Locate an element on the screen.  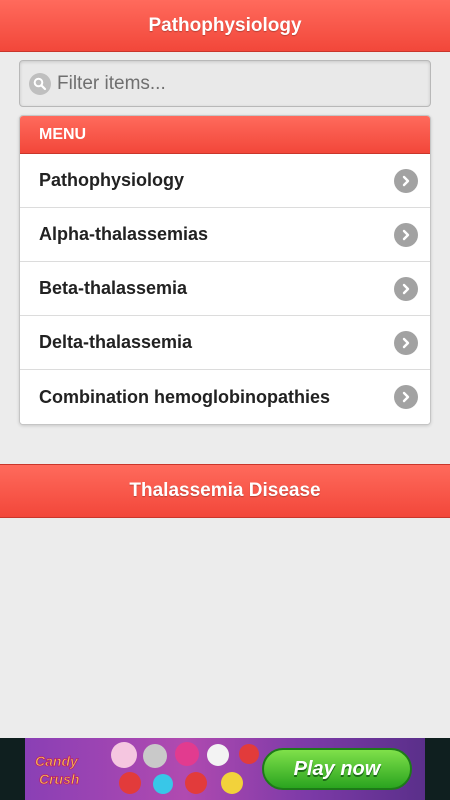
candy-crush-logo: Candy Crush is located at coordinates (57, 770).